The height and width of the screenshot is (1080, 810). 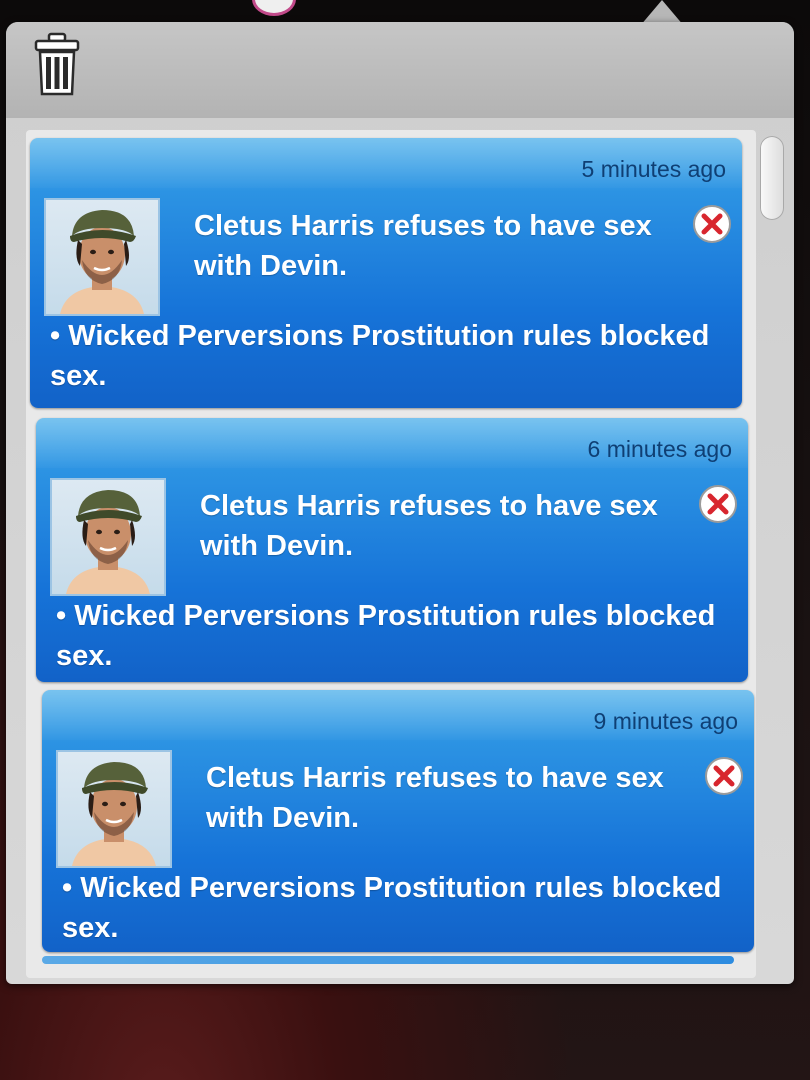 What do you see at coordinates (772, 557) in the screenshot?
I see `feed-scrollbar` at bounding box center [772, 557].